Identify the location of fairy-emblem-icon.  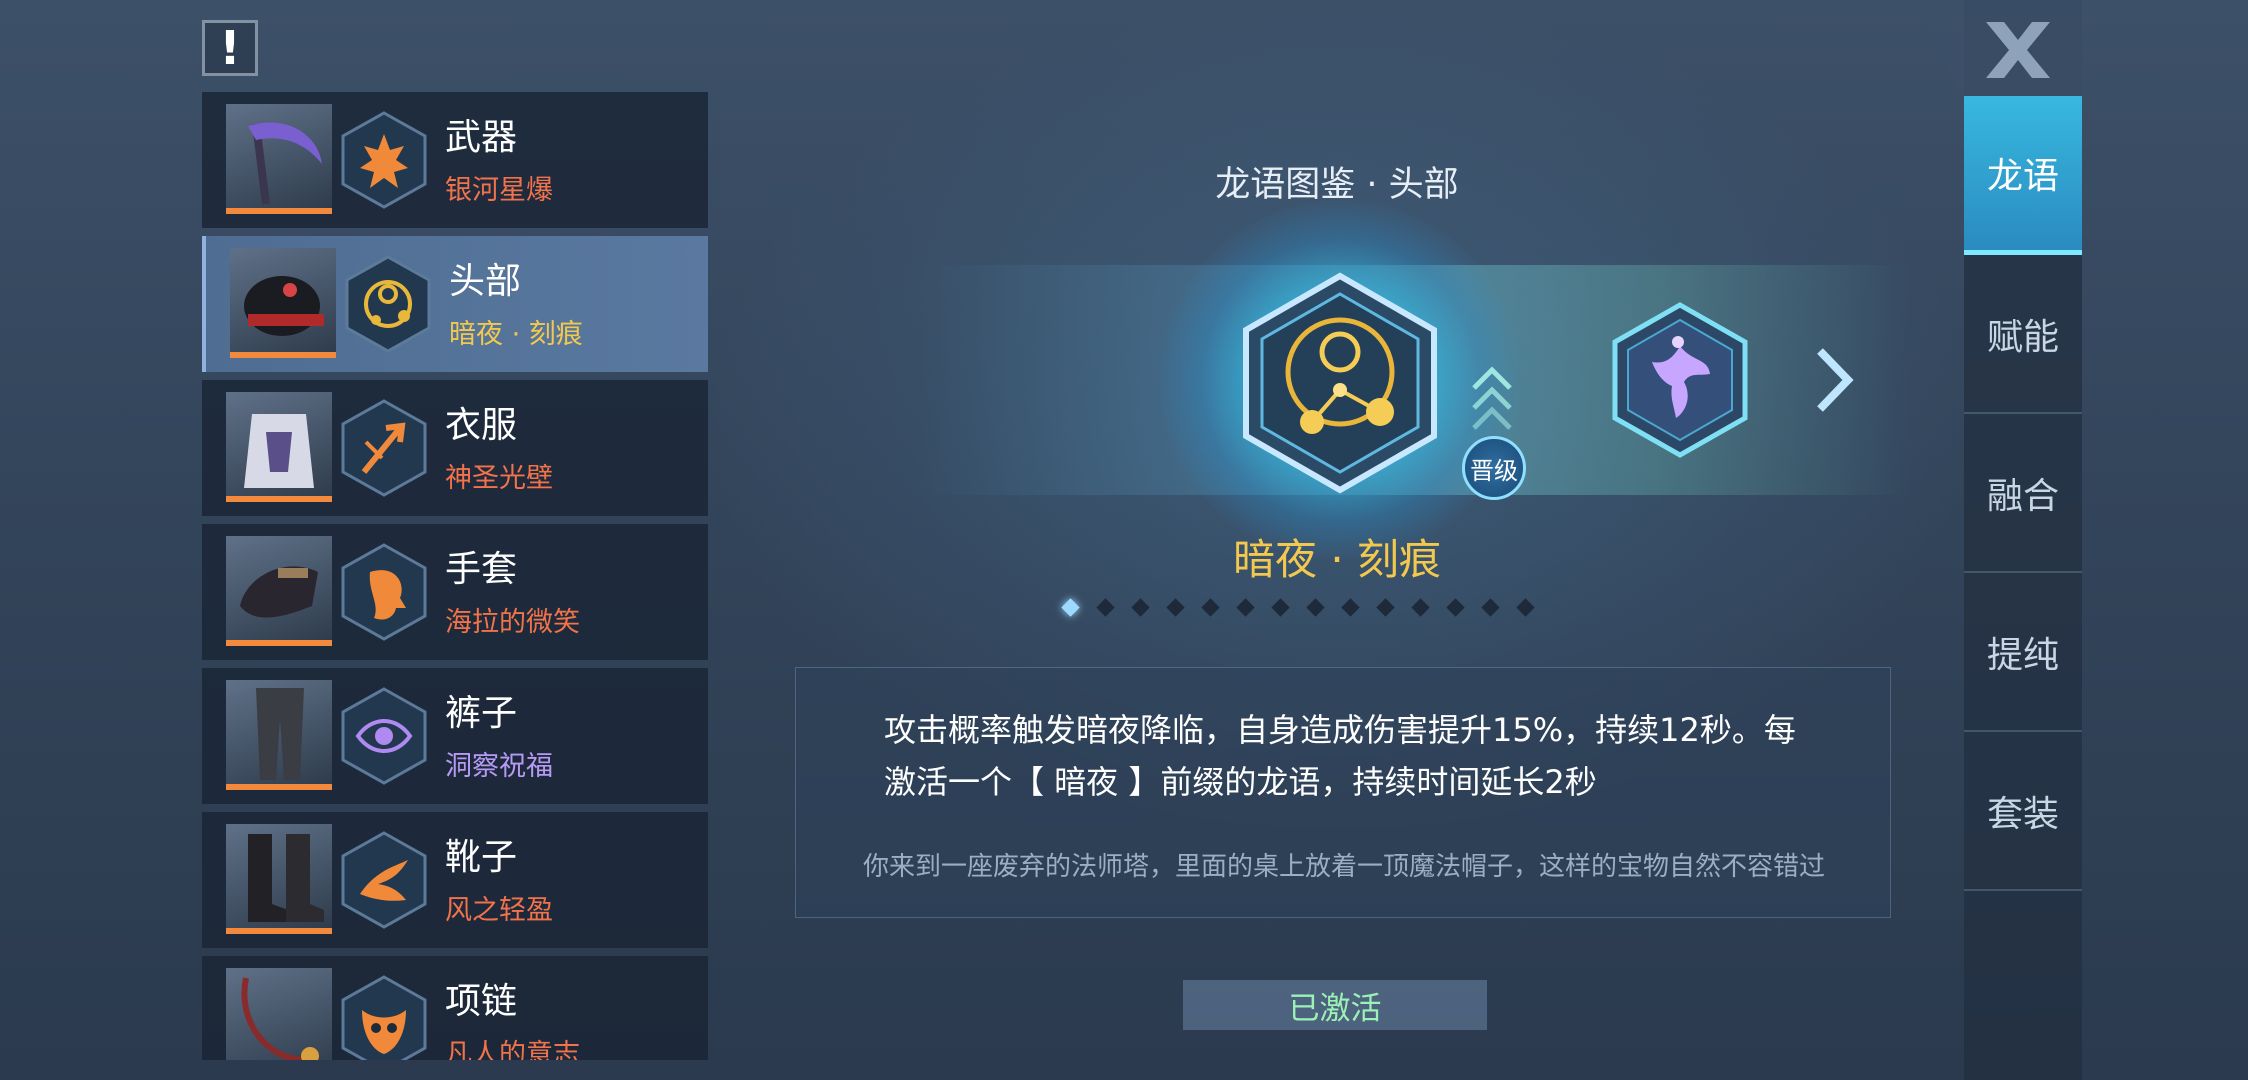
(1680, 380).